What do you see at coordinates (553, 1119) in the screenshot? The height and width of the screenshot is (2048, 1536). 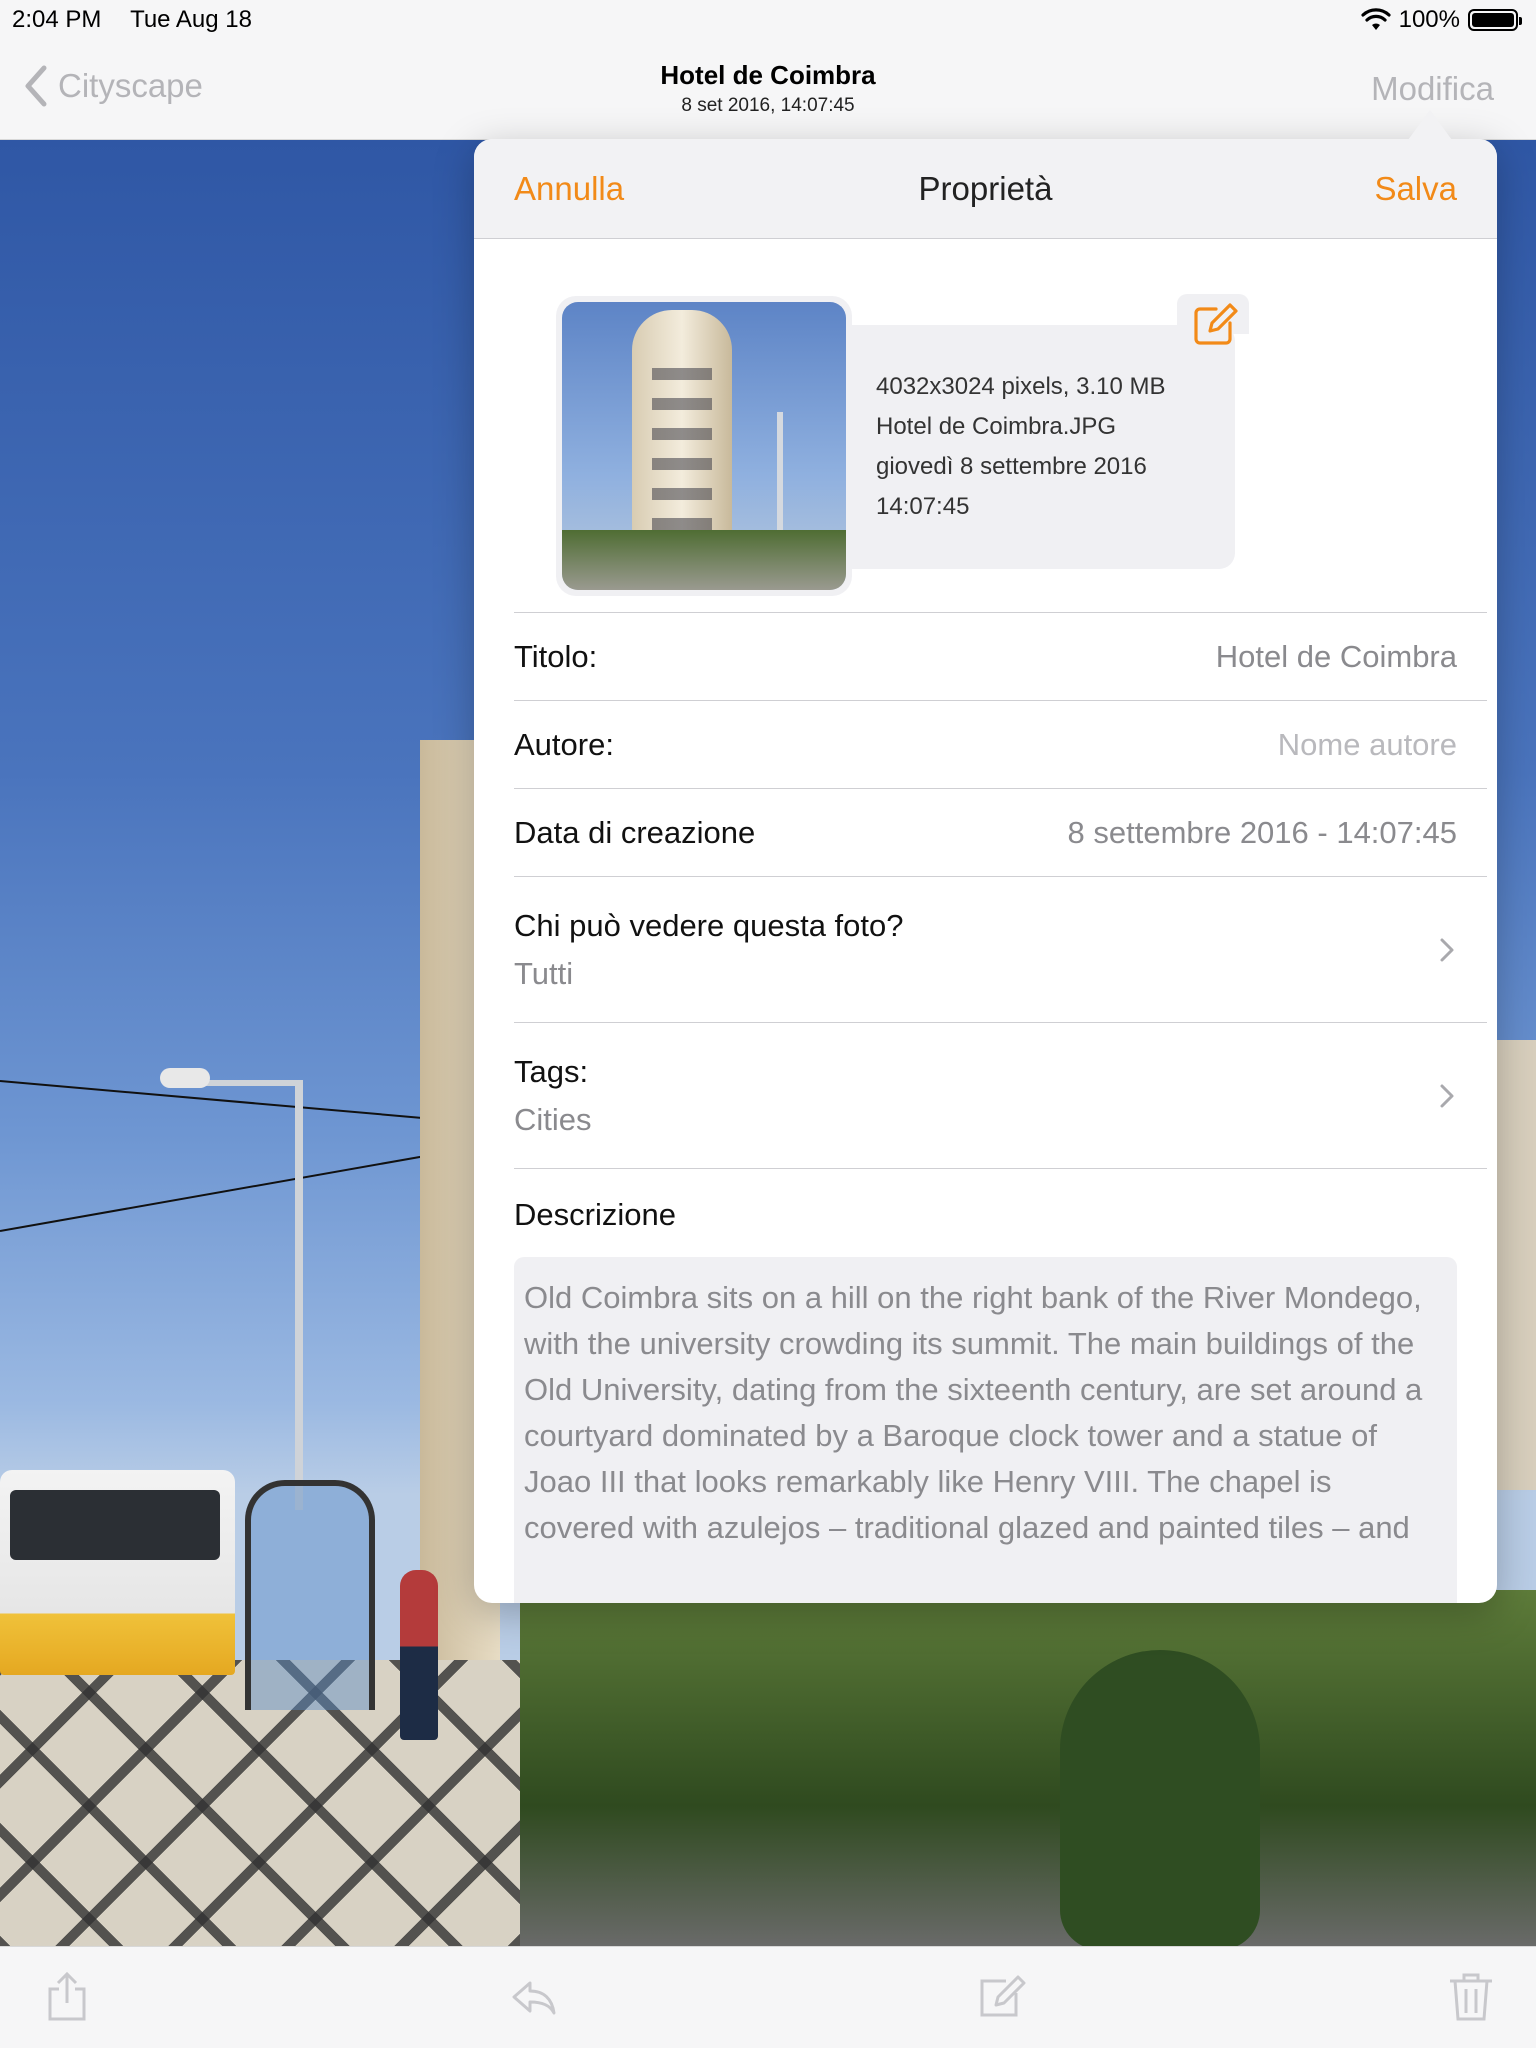 I see `tags-value: Cities` at bounding box center [553, 1119].